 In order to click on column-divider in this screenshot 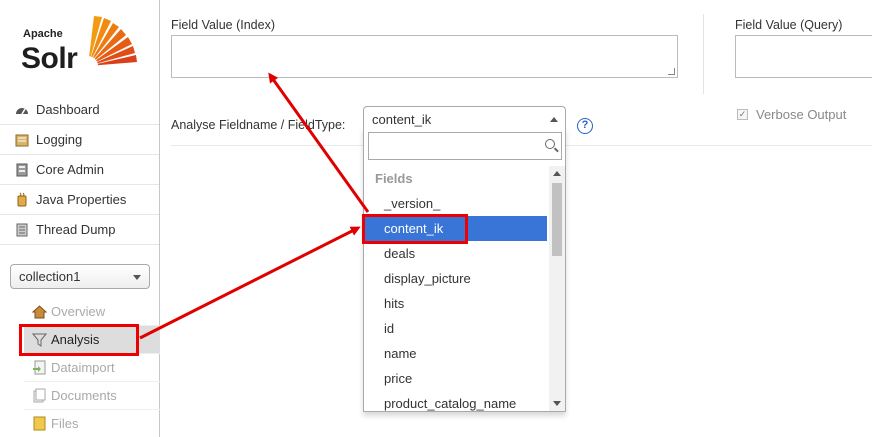, I will do `click(703, 54)`.